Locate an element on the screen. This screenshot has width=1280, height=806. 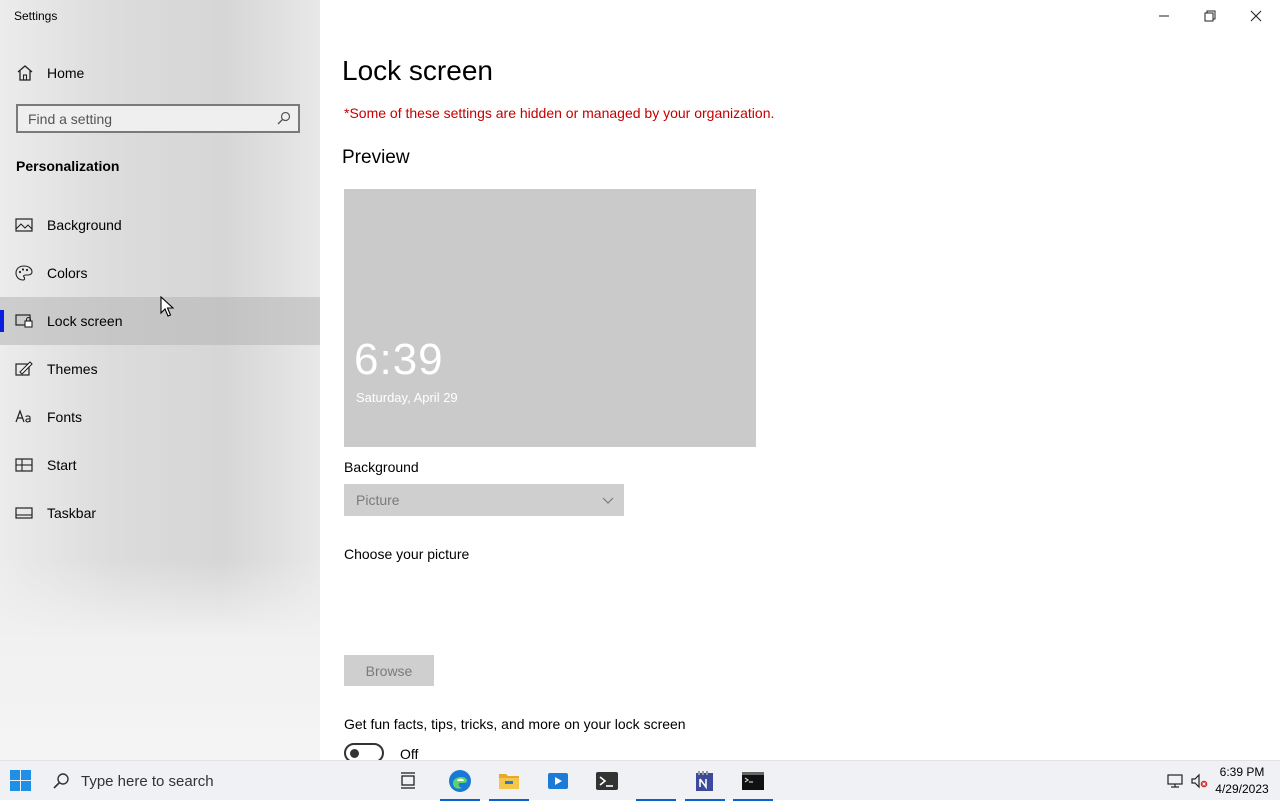
file-explorer-app is located at coordinates (509, 781).